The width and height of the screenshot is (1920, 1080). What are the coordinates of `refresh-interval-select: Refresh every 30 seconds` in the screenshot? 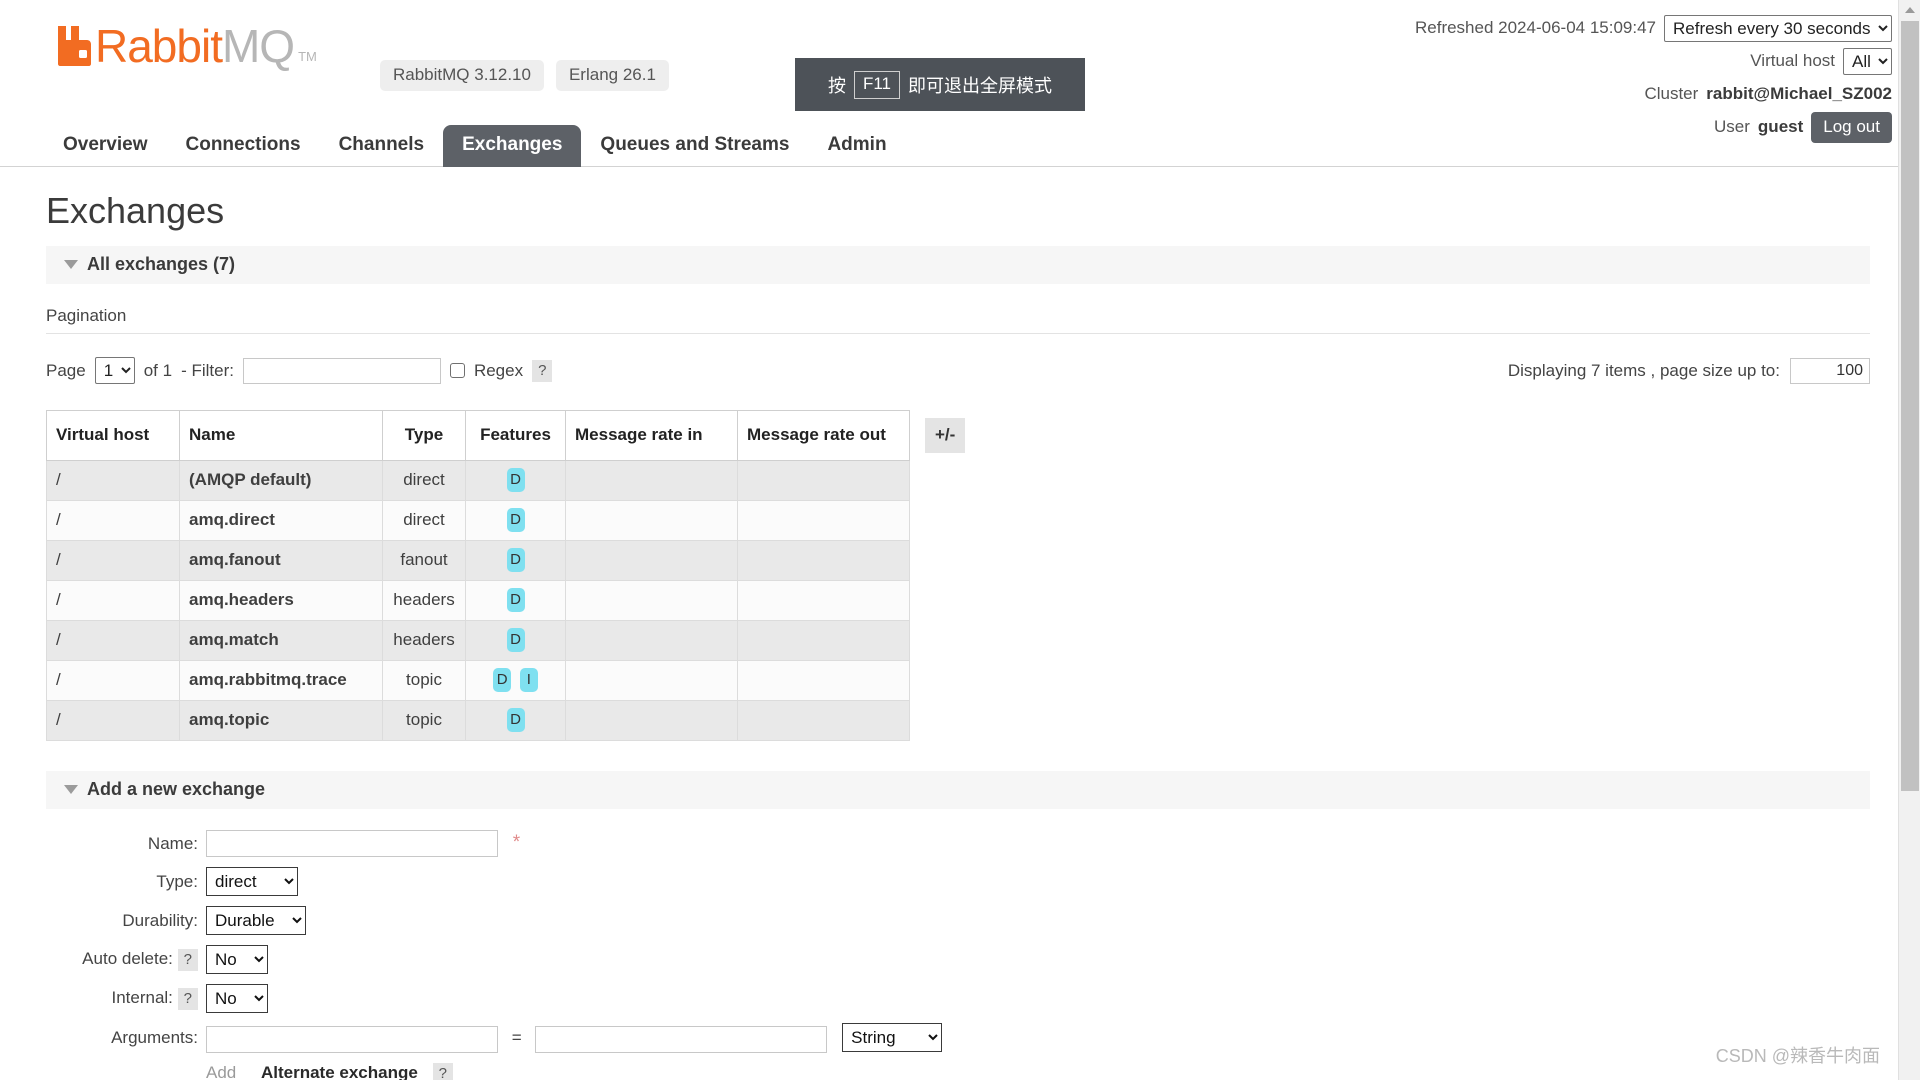 It's located at (1778, 28).